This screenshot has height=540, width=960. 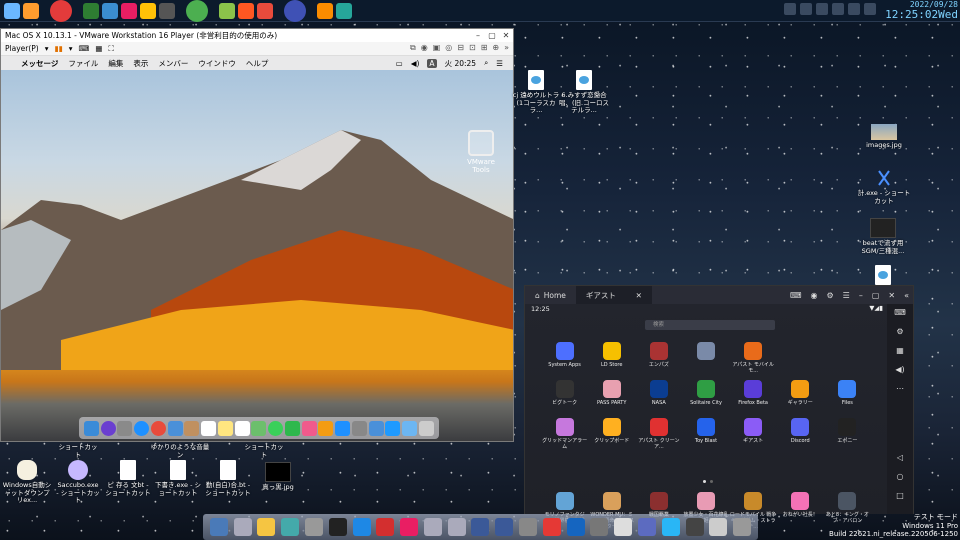 I want to click on app-launcher: Files, so click(x=847, y=396).